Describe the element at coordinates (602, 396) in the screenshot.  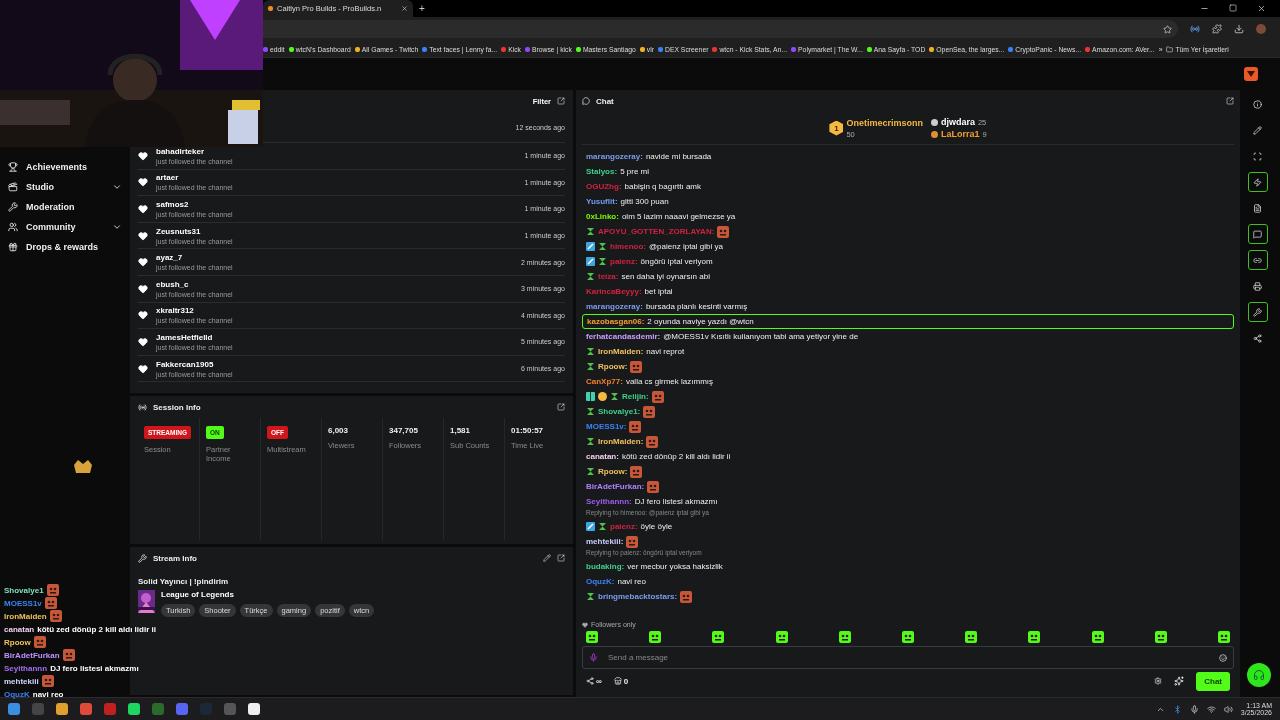
I see `coin-badge-icon` at that location.